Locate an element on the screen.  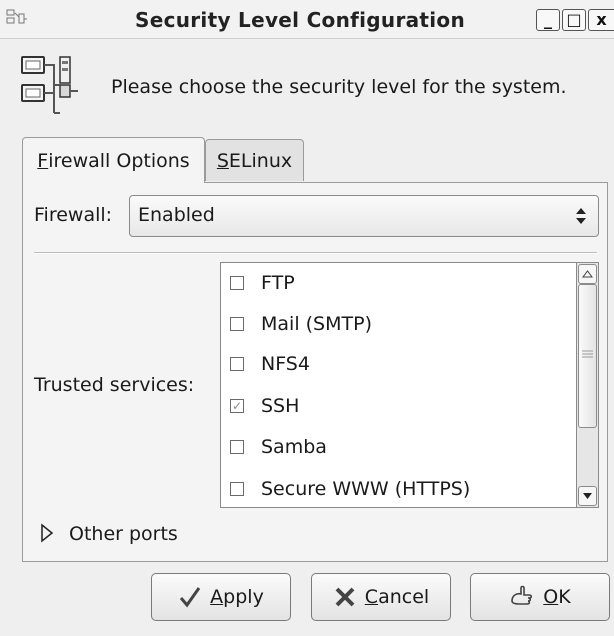
mnemonic: O is located at coordinates (551, 597).